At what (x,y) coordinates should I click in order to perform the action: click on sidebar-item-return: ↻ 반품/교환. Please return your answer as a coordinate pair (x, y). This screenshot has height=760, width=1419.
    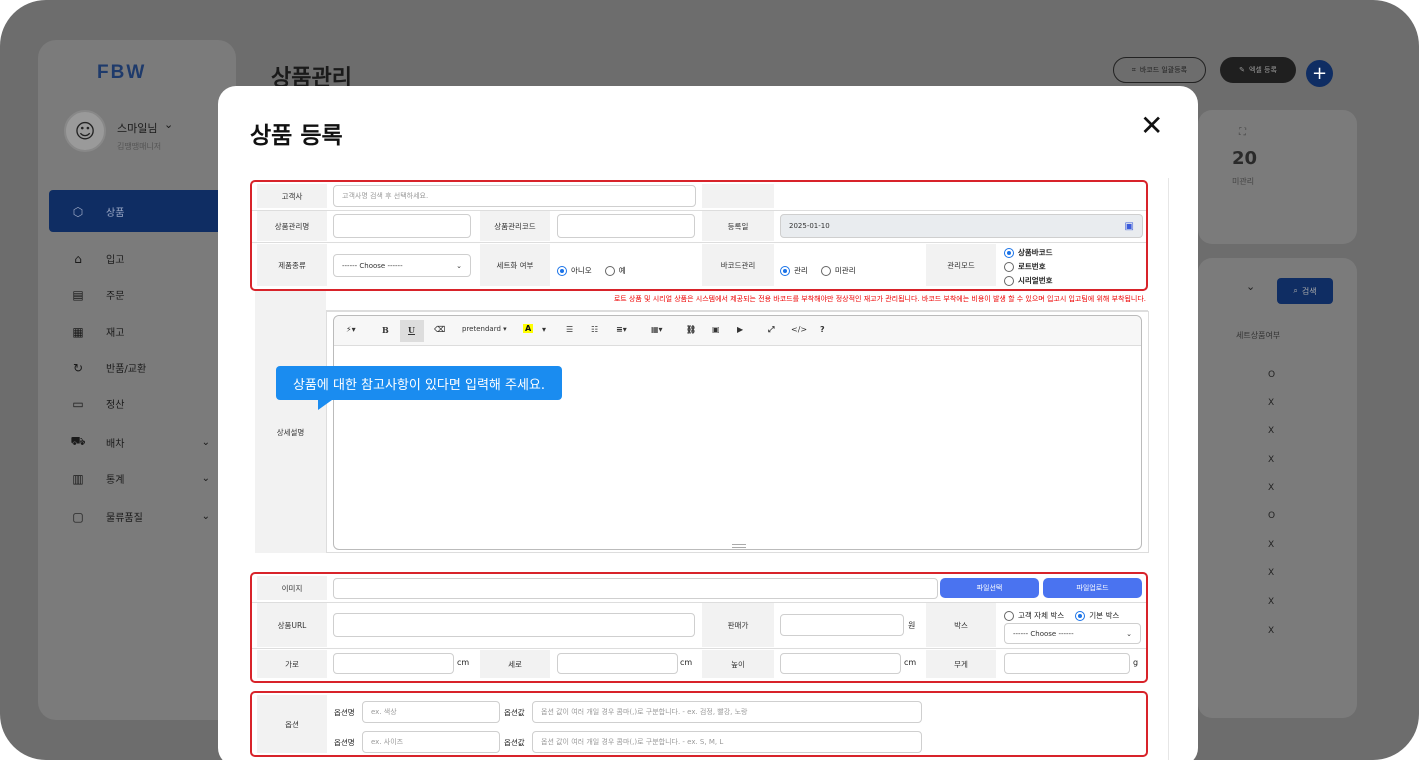
    Looking at the image, I should click on (140, 368).